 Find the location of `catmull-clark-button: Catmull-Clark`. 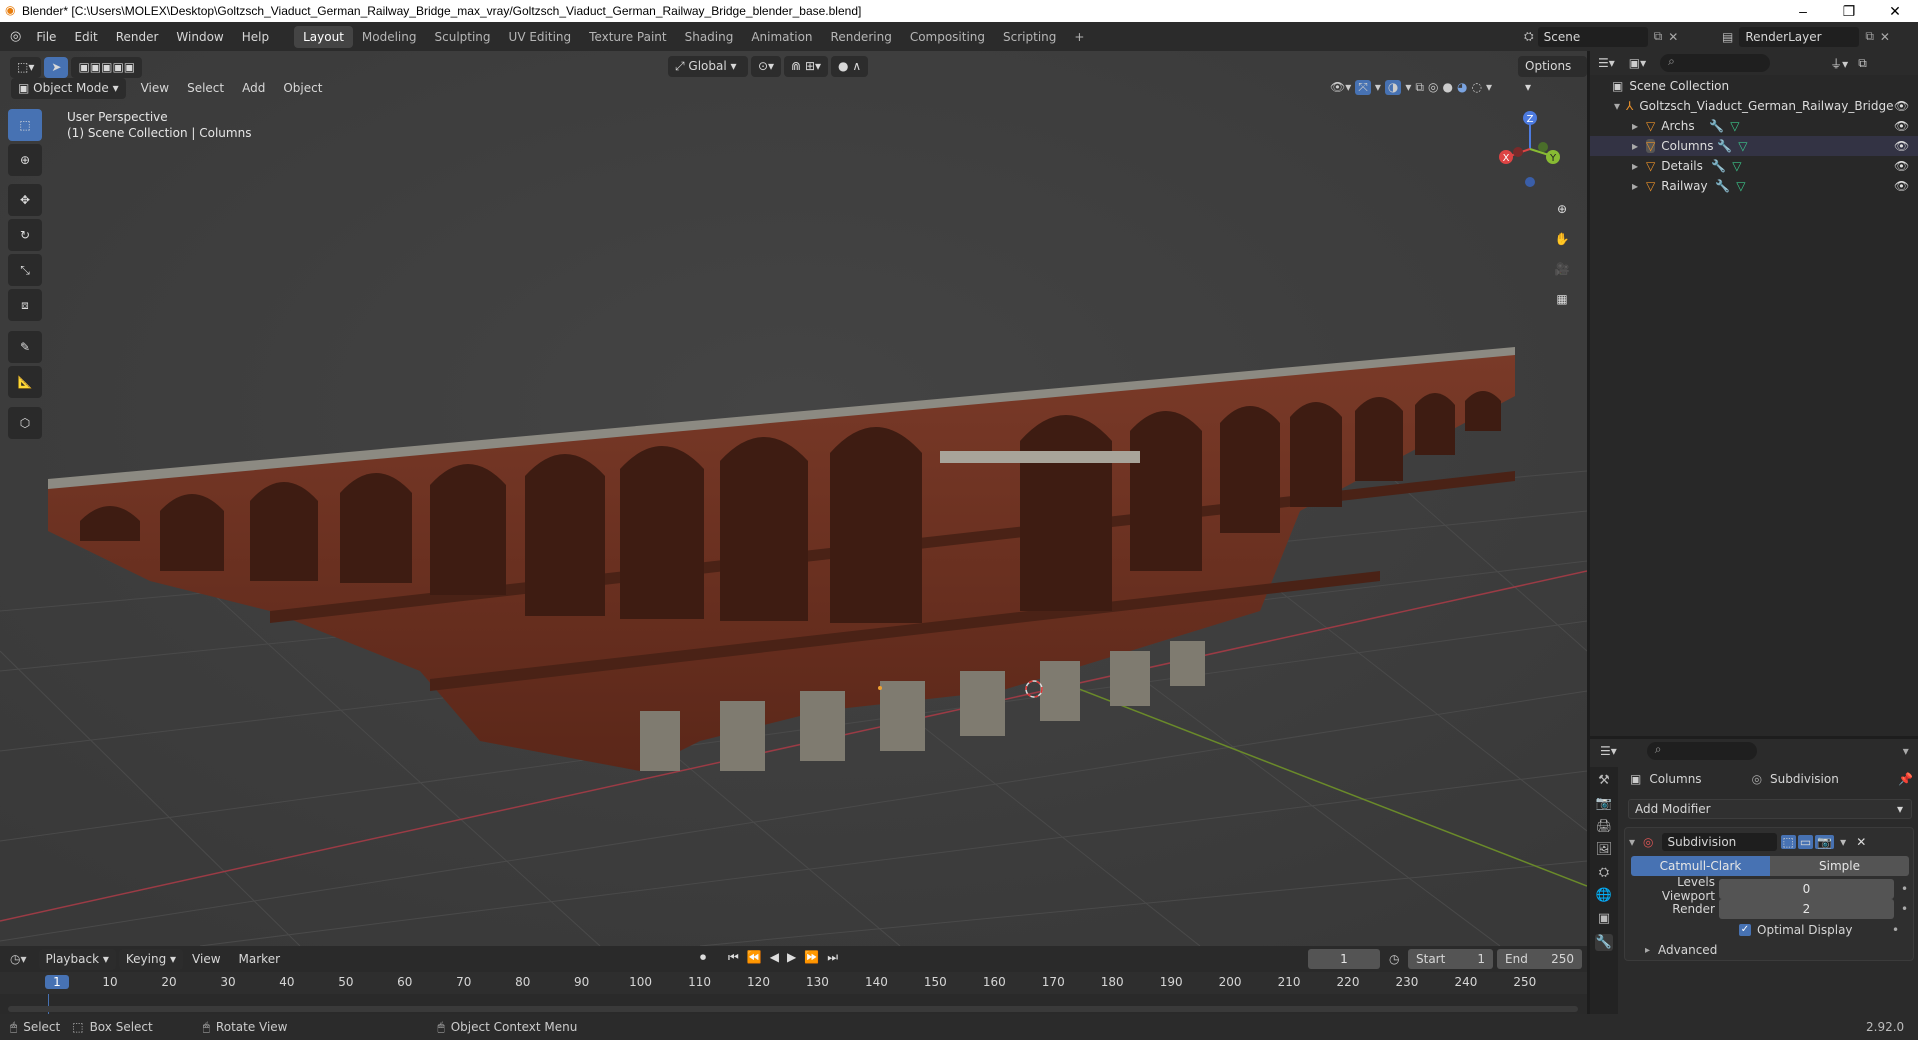

catmull-clark-button: Catmull-Clark is located at coordinates (1700, 866).